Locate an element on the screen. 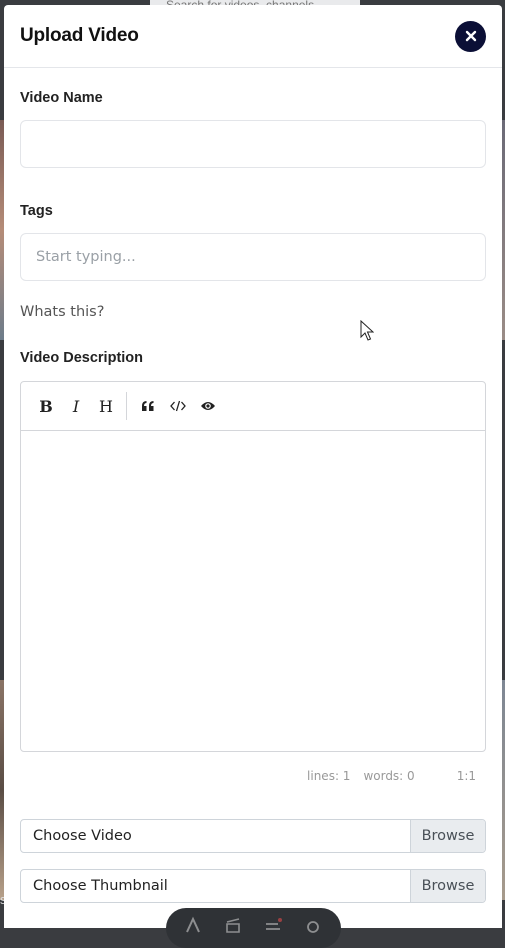  thumbnail-file-label: Choose Thumbnail is located at coordinates (215, 886).